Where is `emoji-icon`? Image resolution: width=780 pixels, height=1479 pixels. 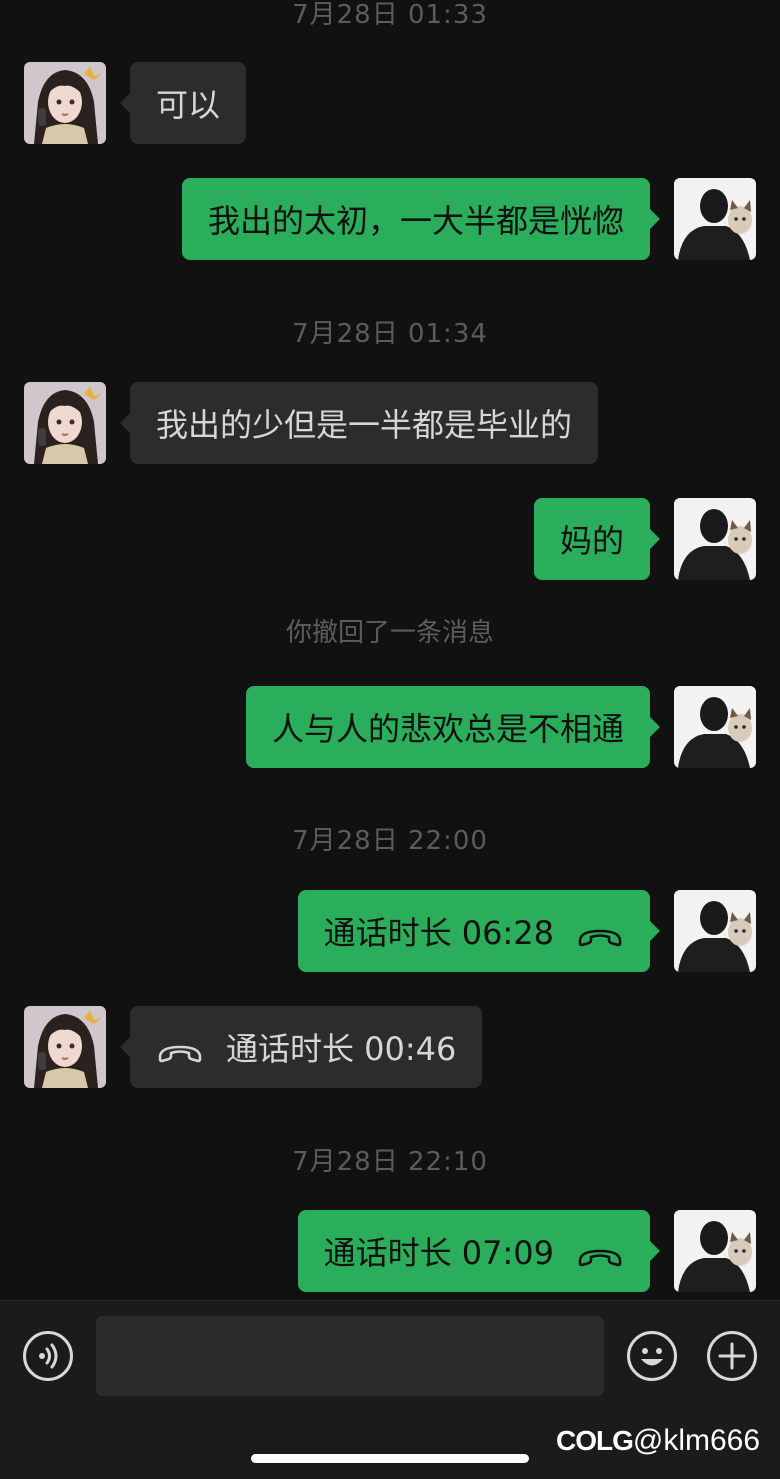 emoji-icon is located at coordinates (652, 1357).